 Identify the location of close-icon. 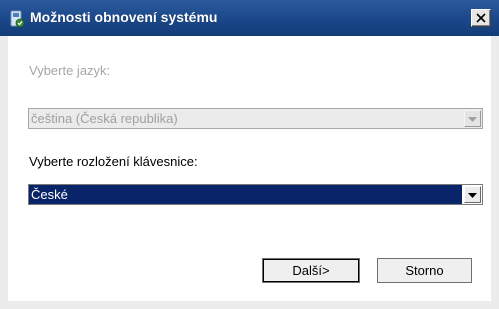
(481, 18).